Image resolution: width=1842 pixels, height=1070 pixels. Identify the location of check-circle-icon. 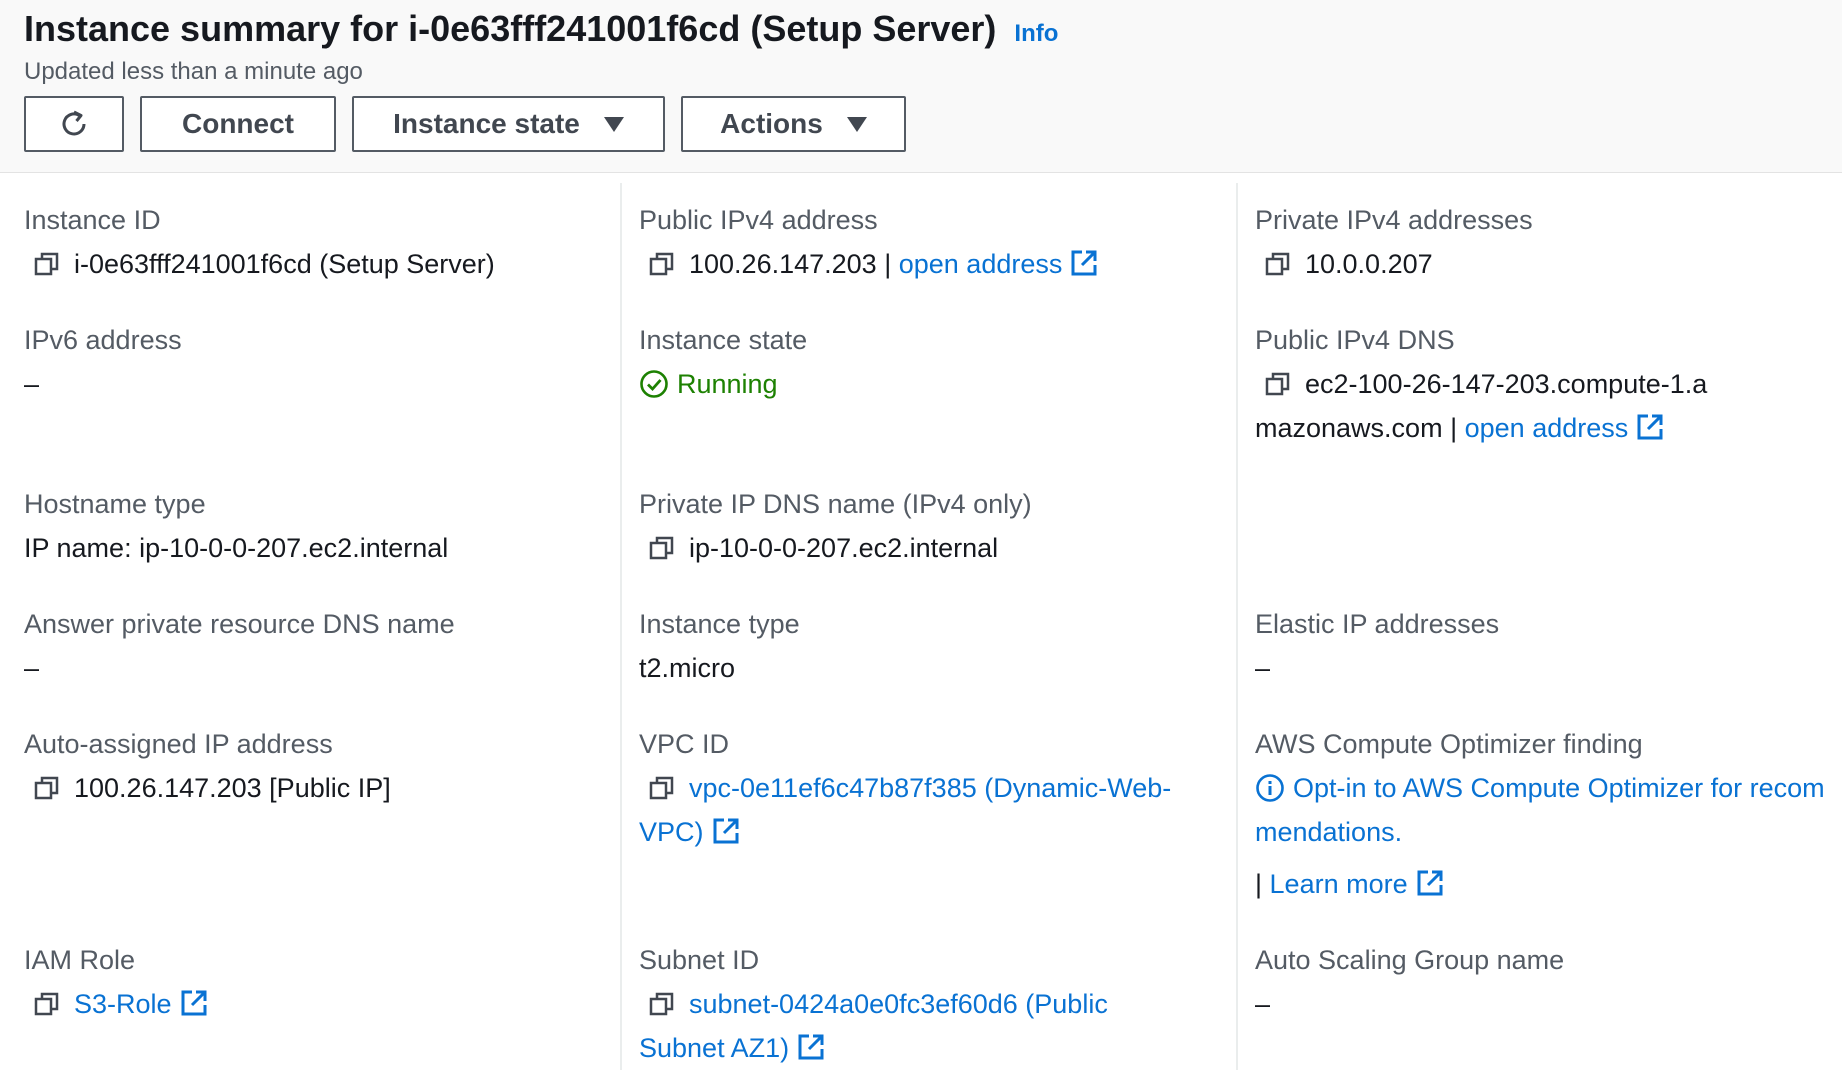
(654, 384).